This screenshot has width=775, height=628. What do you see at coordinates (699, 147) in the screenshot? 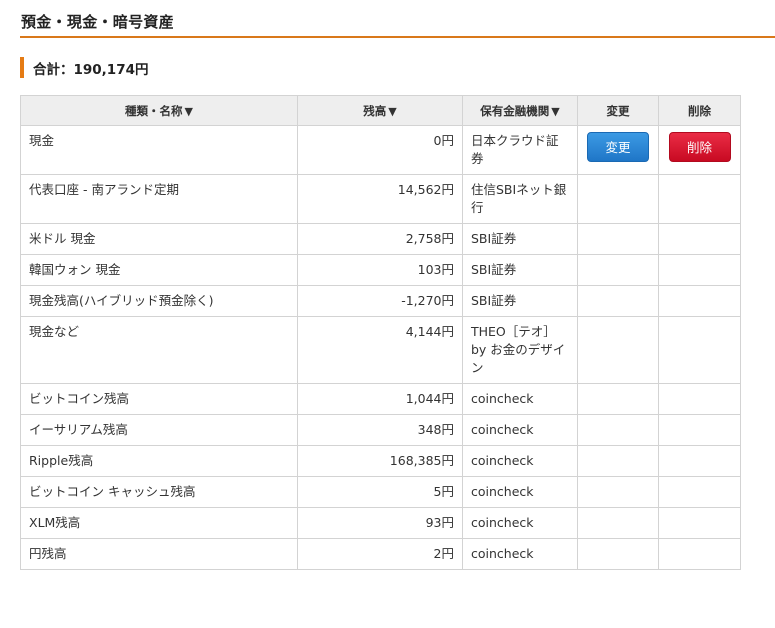
I see `delete-button: 削除` at bounding box center [699, 147].